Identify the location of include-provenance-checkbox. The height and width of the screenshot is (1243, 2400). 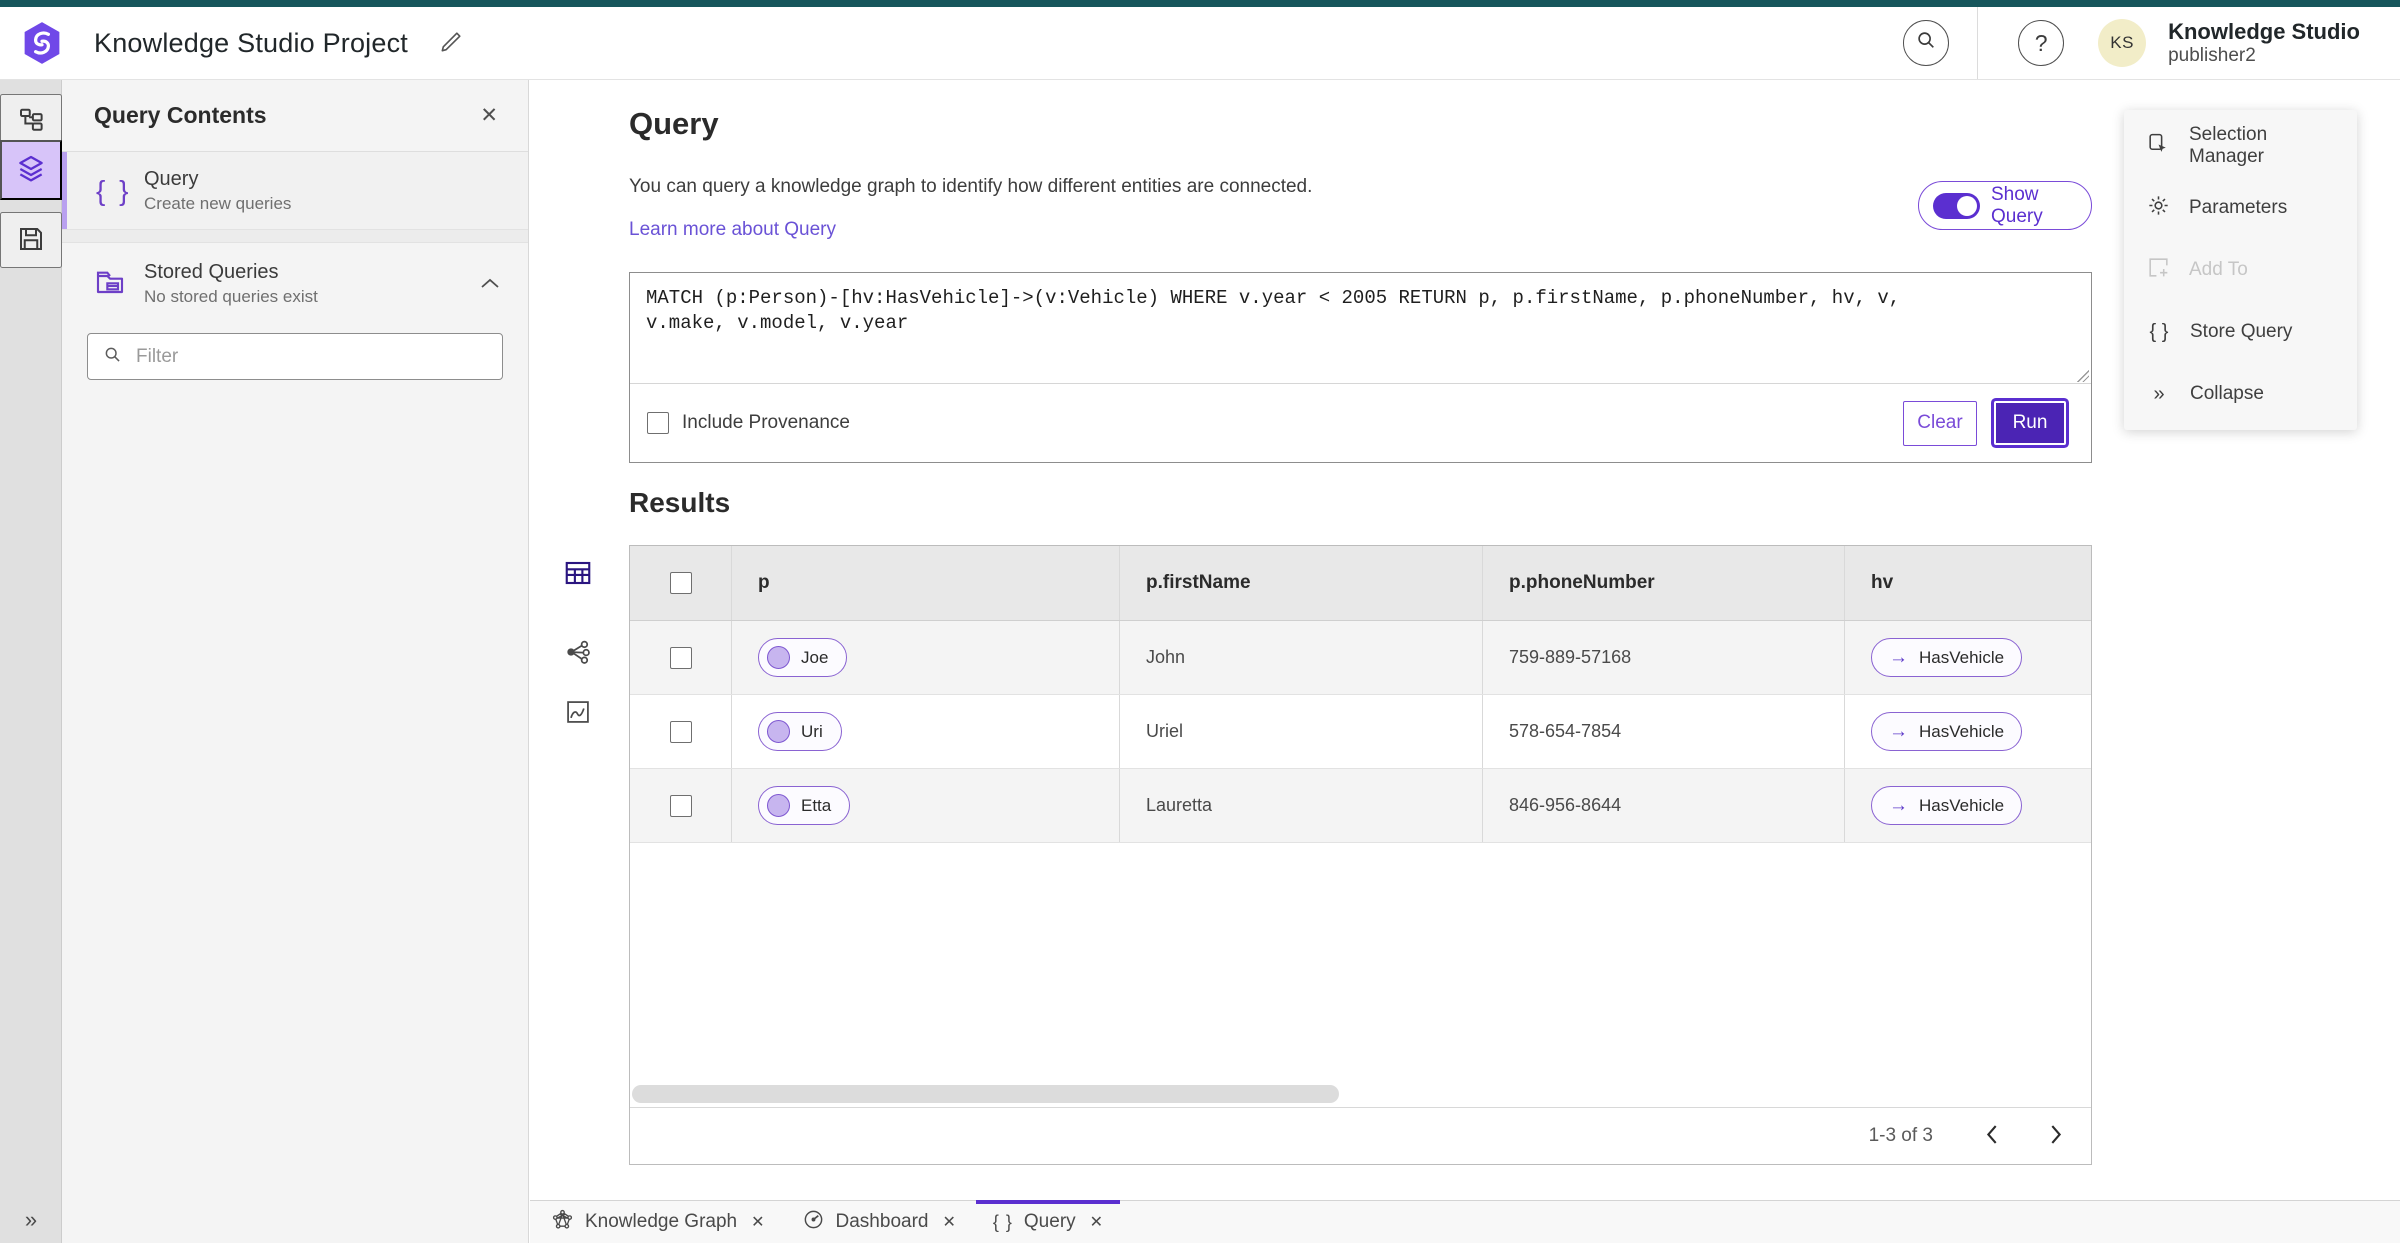
(658, 423).